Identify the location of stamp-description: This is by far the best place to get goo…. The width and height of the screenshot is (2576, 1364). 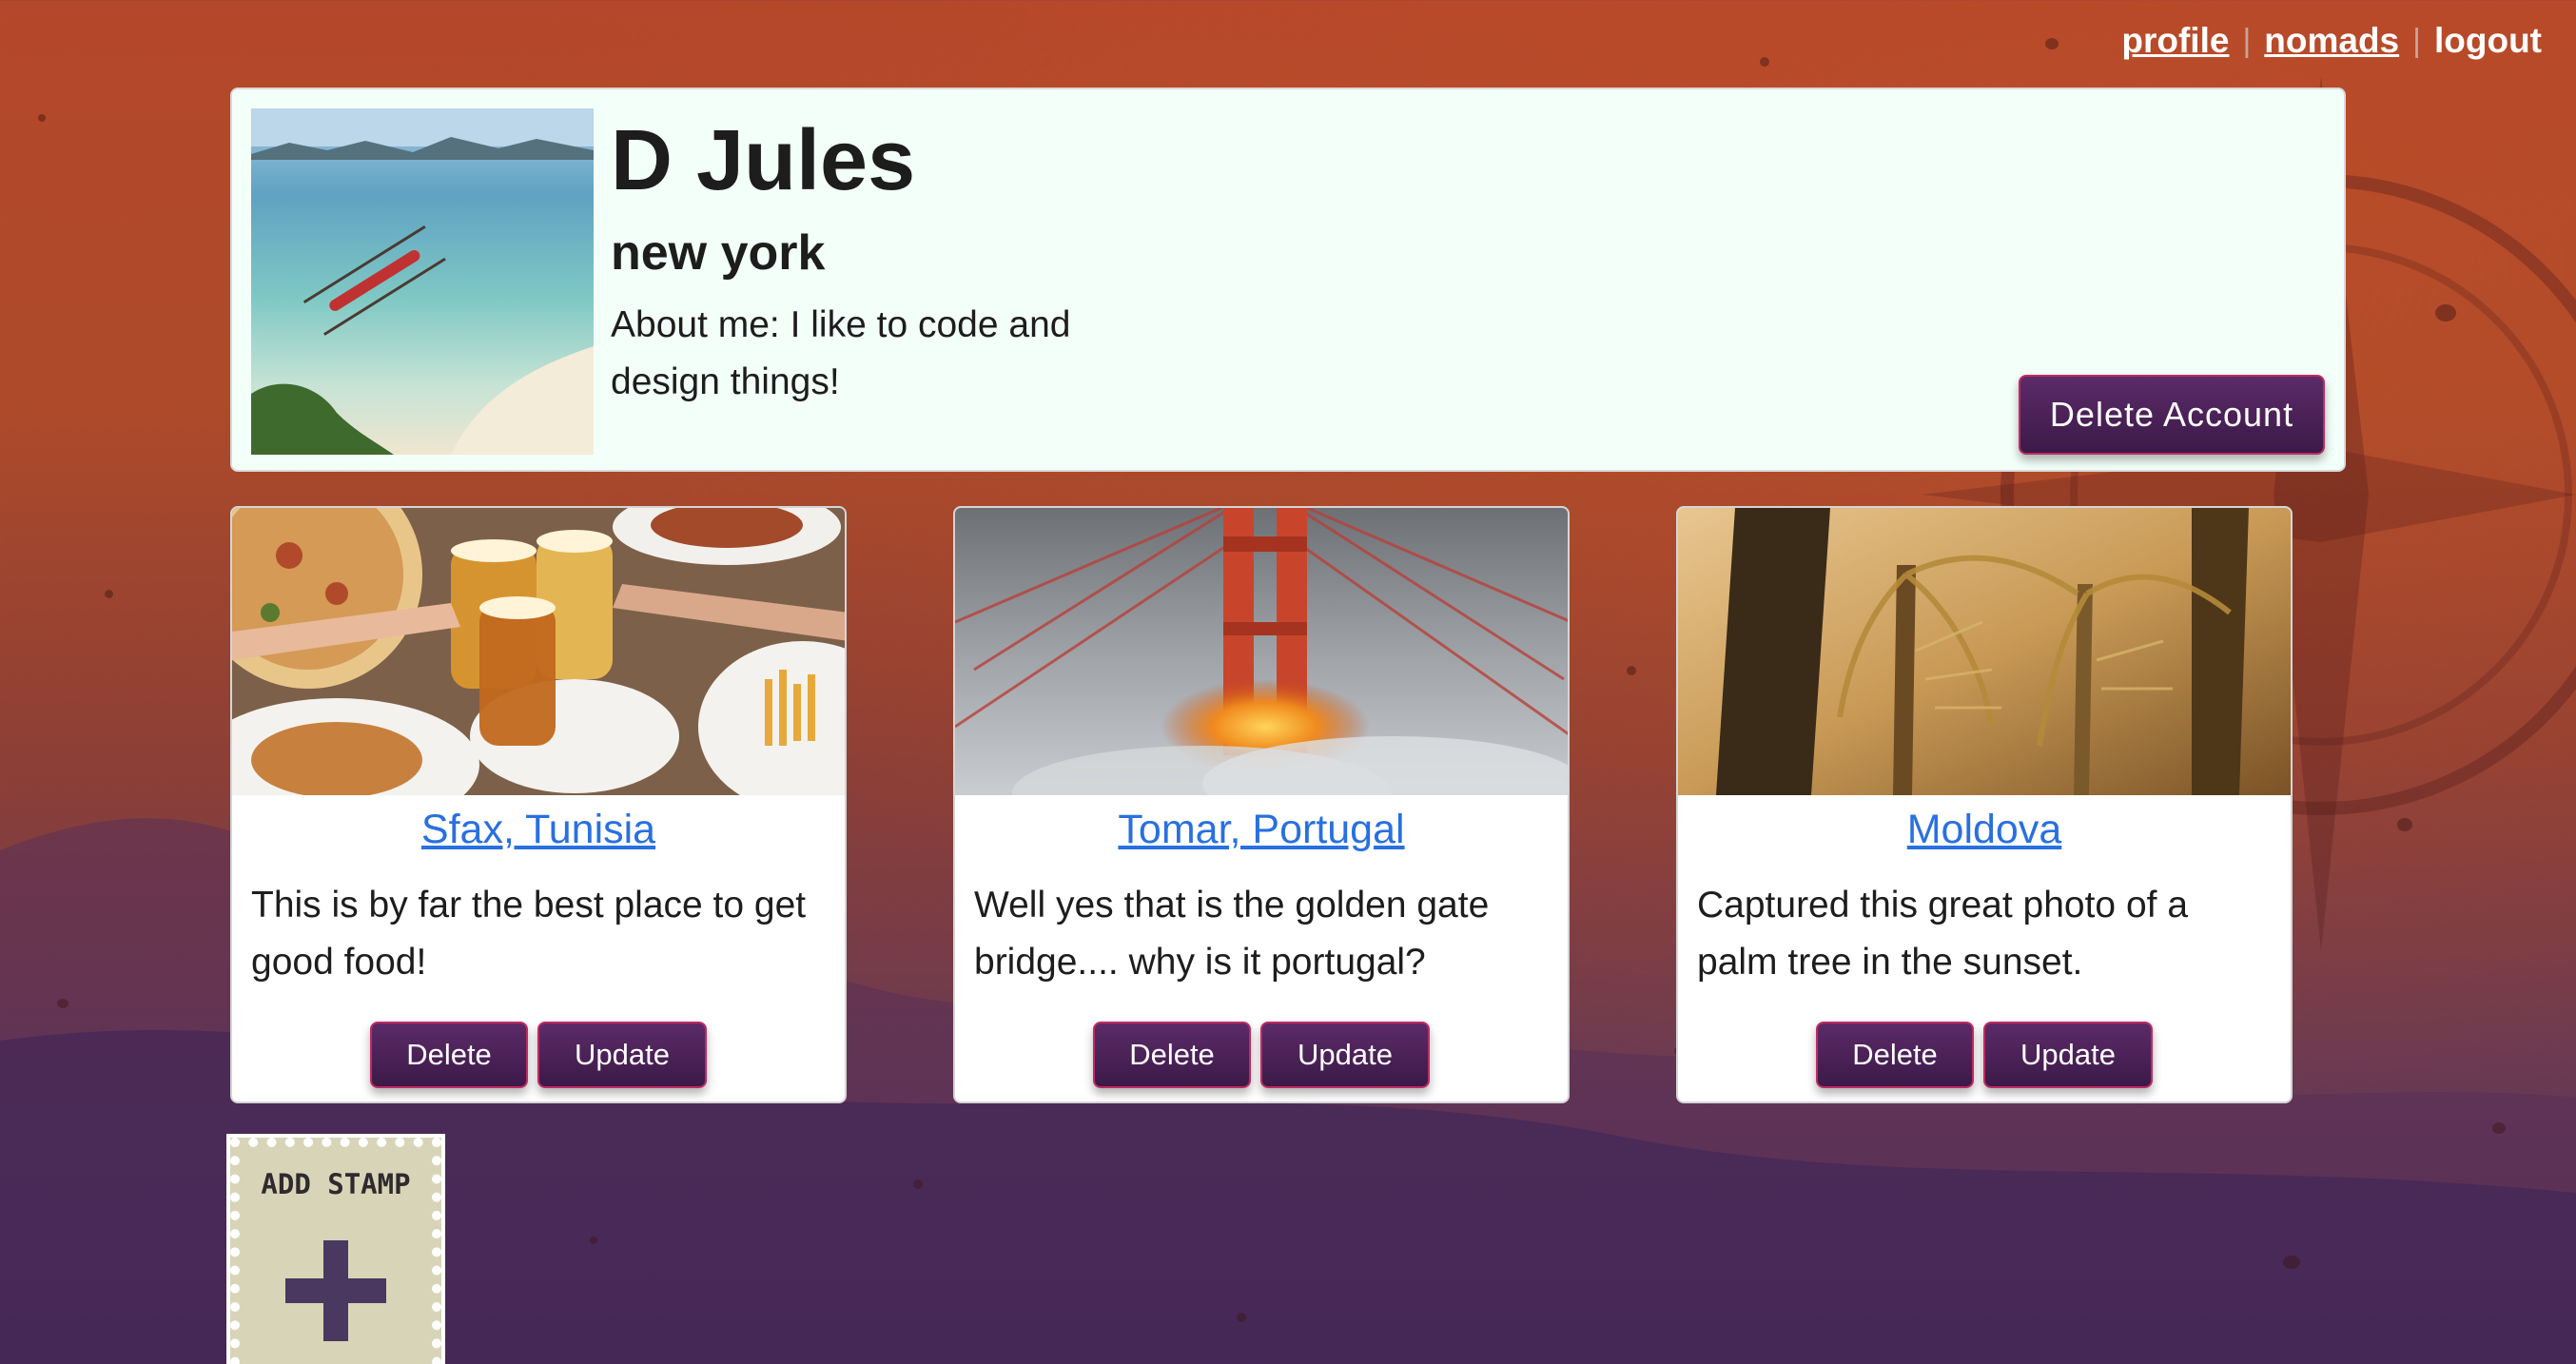
(529, 934).